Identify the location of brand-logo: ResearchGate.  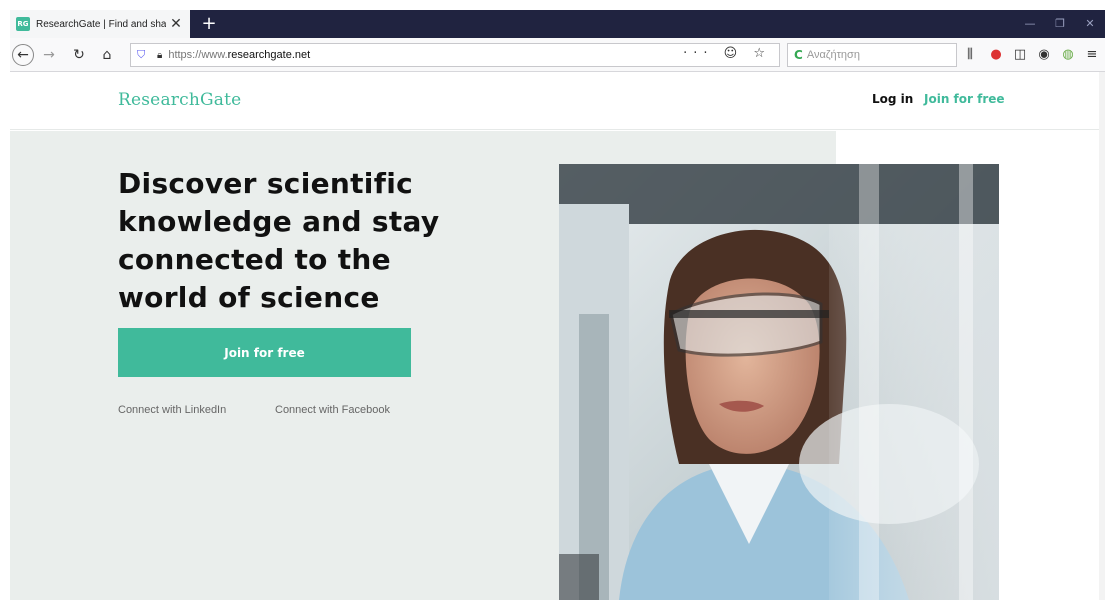
(179, 100).